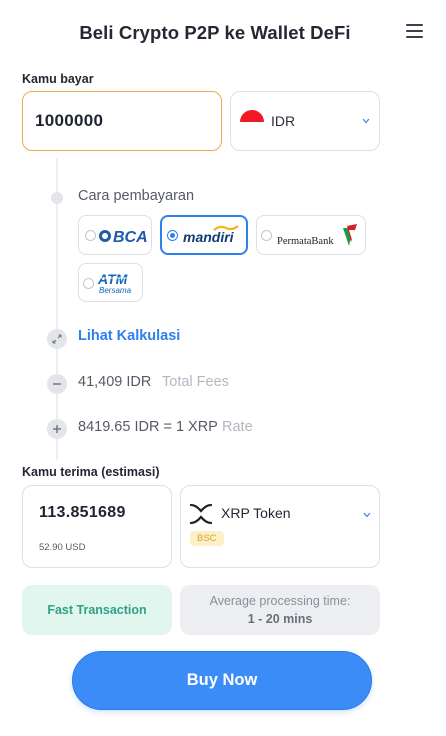  Describe the element at coordinates (112, 279) in the screenshot. I see `svg-text: ATM` at that location.